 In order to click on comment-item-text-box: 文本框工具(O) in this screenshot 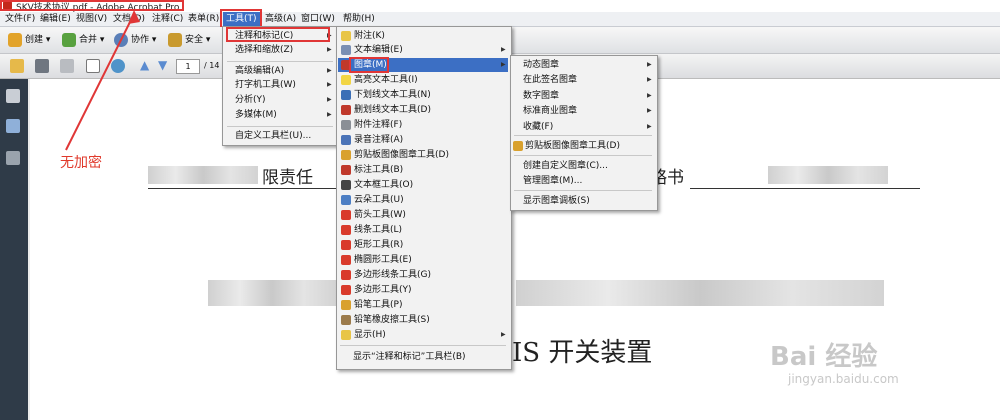, I will do `click(383, 185)`.